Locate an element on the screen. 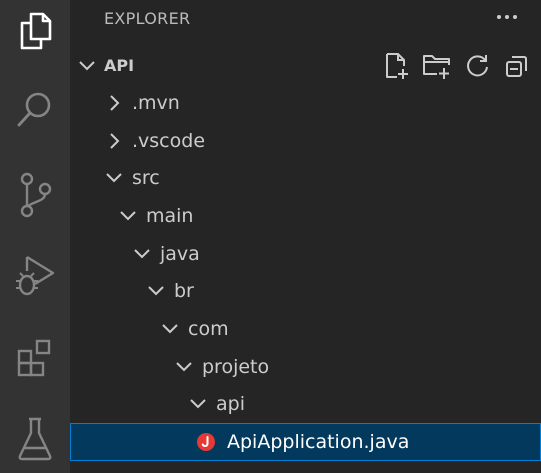 This screenshot has width=541, height=473. collapse-all-icon is located at coordinates (517, 66).